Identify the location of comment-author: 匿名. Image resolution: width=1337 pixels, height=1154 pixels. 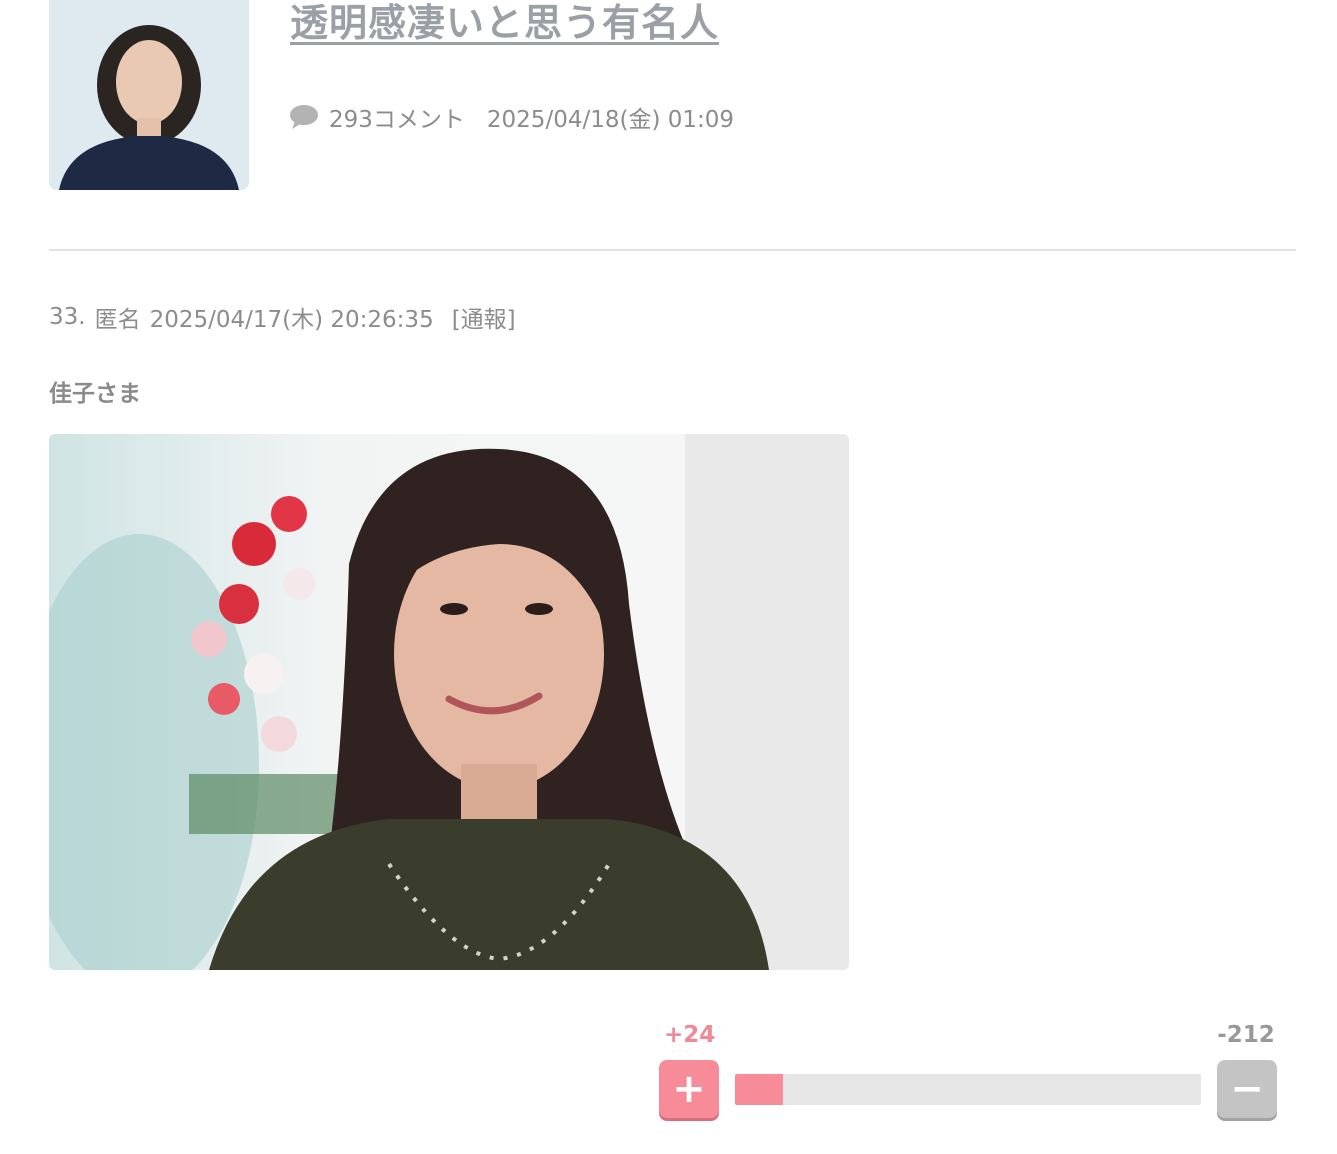
(117, 320).